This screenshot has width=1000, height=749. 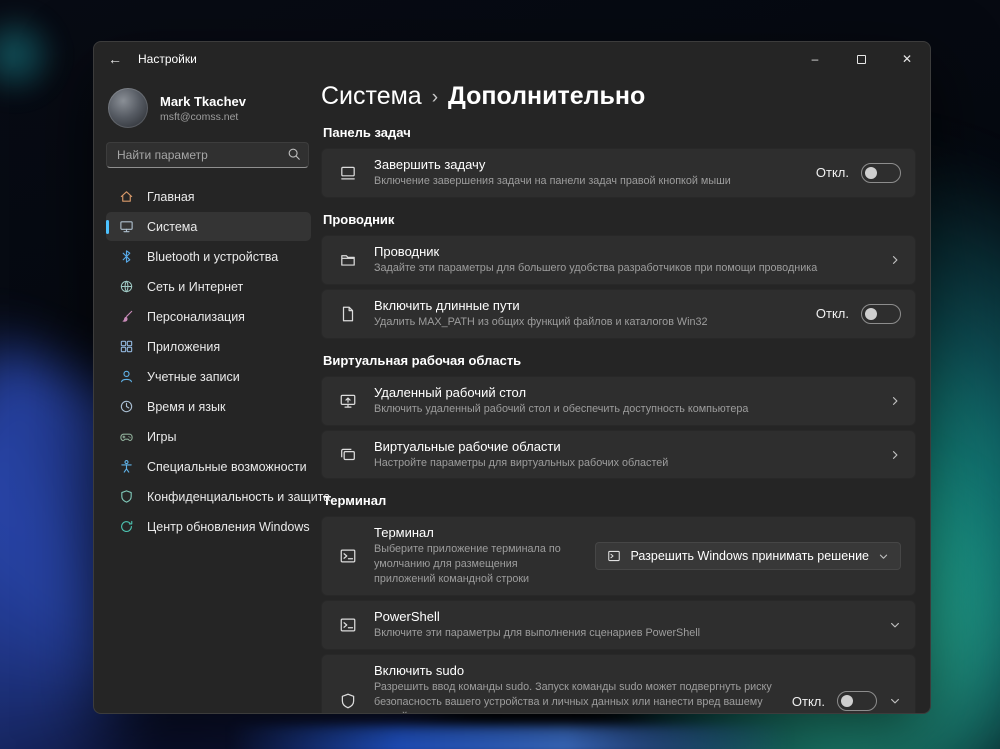 I want to click on sidebar-item-home: Главная, so click(x=208, y=196).